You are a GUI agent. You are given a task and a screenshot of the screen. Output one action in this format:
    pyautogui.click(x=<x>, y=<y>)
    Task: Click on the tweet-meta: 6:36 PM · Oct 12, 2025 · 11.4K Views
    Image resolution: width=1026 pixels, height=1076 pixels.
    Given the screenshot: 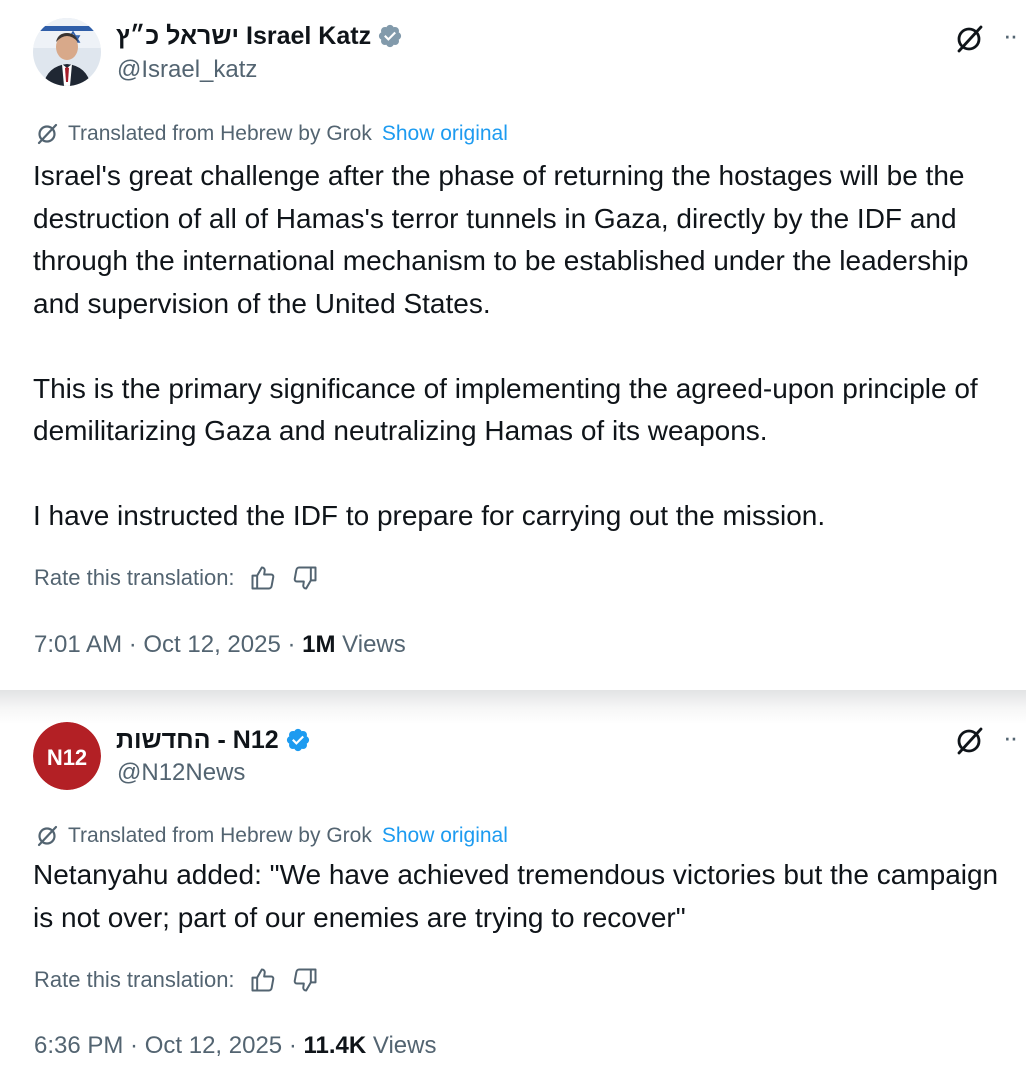 What is the action you would take?
    pyautogui.click(x=235, y=1046)
    